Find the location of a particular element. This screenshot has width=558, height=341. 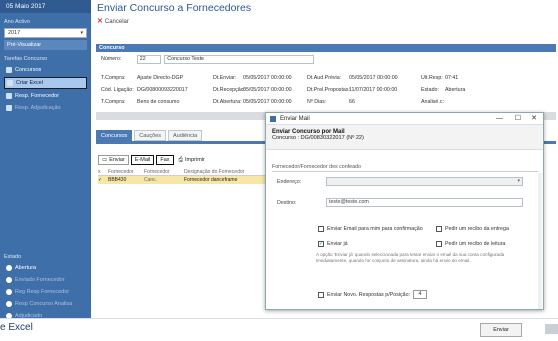

resend-number-field: 4 is located at coordinates (420, 294).